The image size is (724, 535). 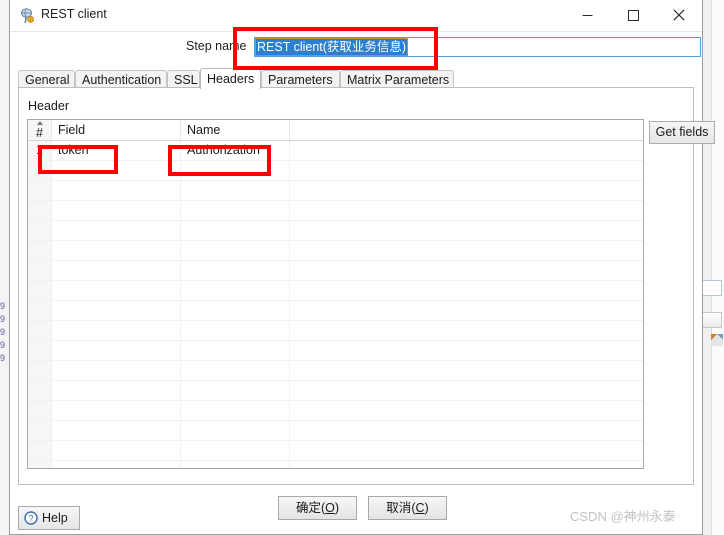 What do you see at coordinates (235, 150) in the screenshot?
I see `cell-name: Authorization` at bounding box center [235, 150].